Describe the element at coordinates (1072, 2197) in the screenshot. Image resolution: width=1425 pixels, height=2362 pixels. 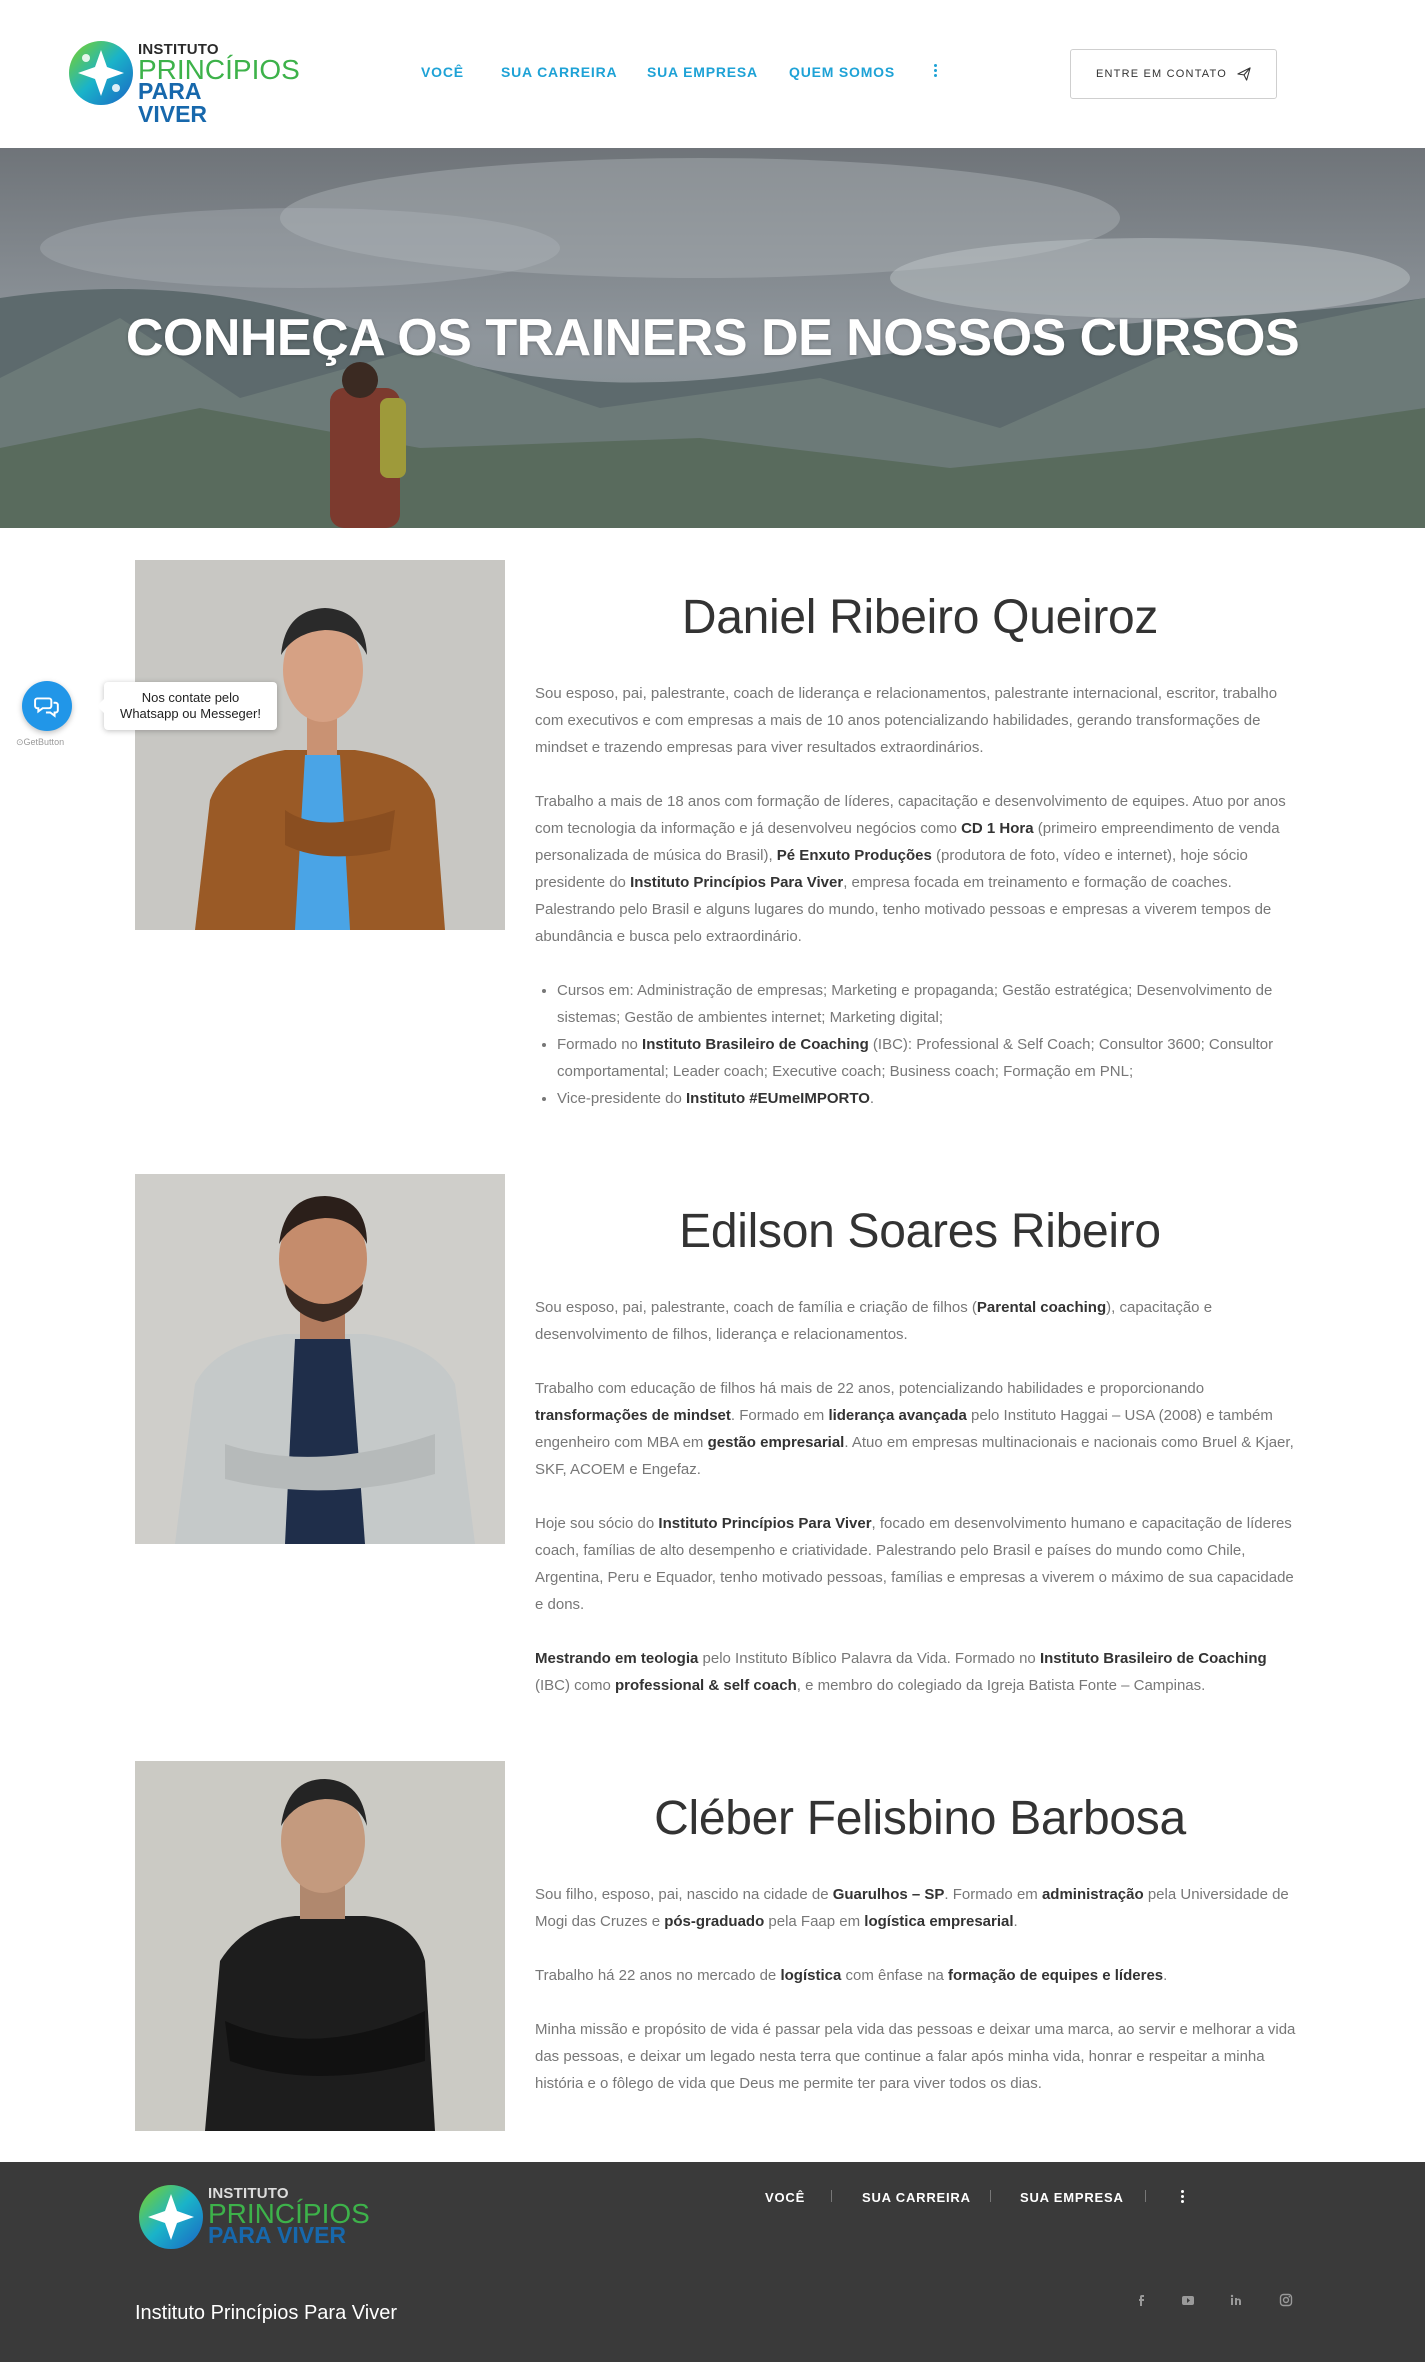
I see `footer-nav-item-sua-empresa: SUA EMPRESA` at that location.